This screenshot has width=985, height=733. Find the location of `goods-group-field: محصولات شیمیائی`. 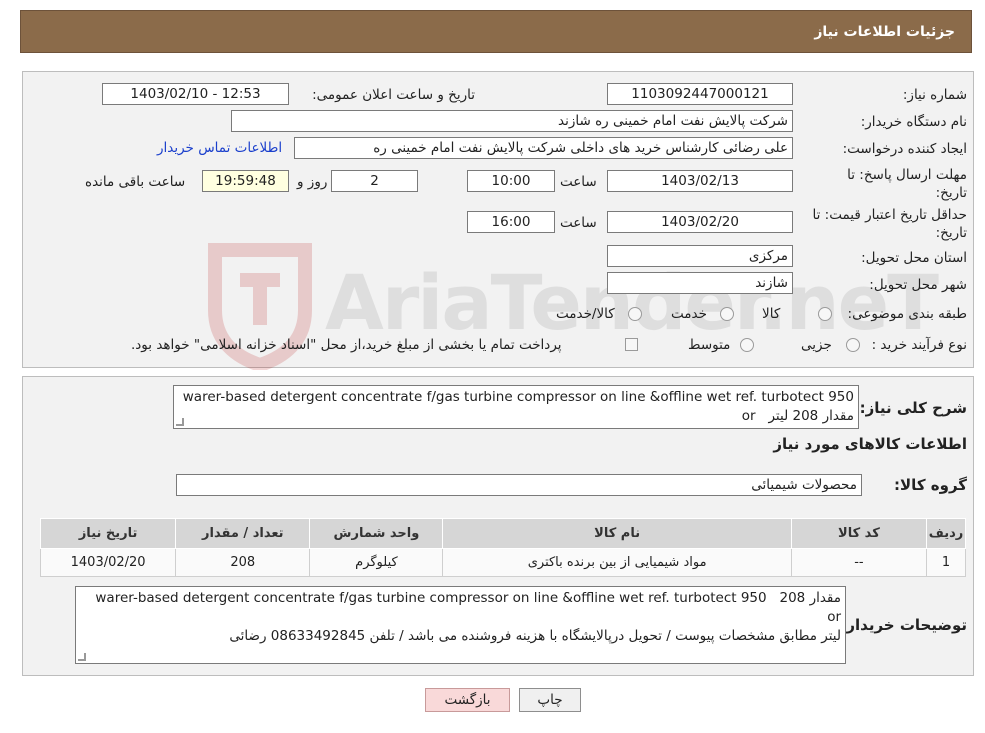

goods-group-field: محصولات شیمیائی is located at coordinates (519, 485).